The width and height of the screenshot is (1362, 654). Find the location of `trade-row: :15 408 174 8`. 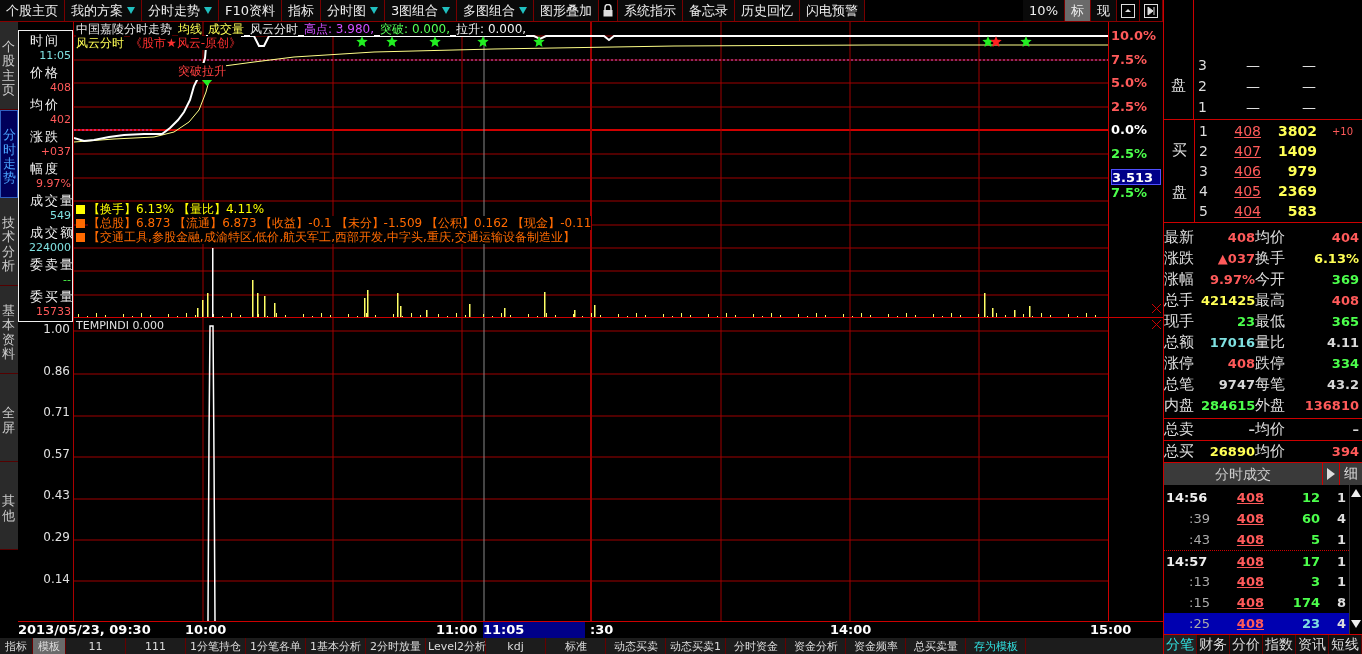

trade-row: :15 408 174 8 is located at coordinates (1256, 603).